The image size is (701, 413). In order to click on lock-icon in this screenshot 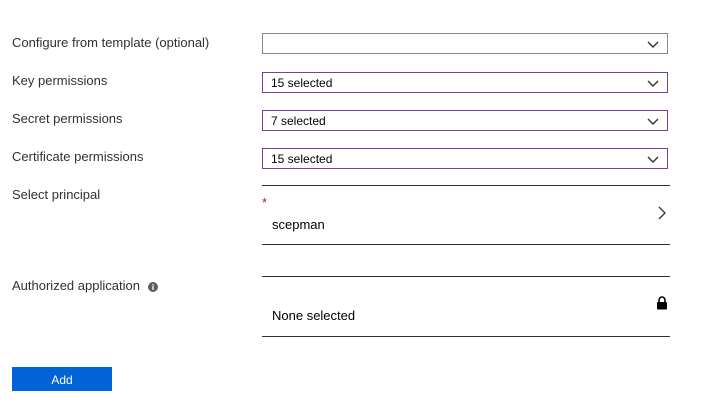, I will do `click(662, 303)`.